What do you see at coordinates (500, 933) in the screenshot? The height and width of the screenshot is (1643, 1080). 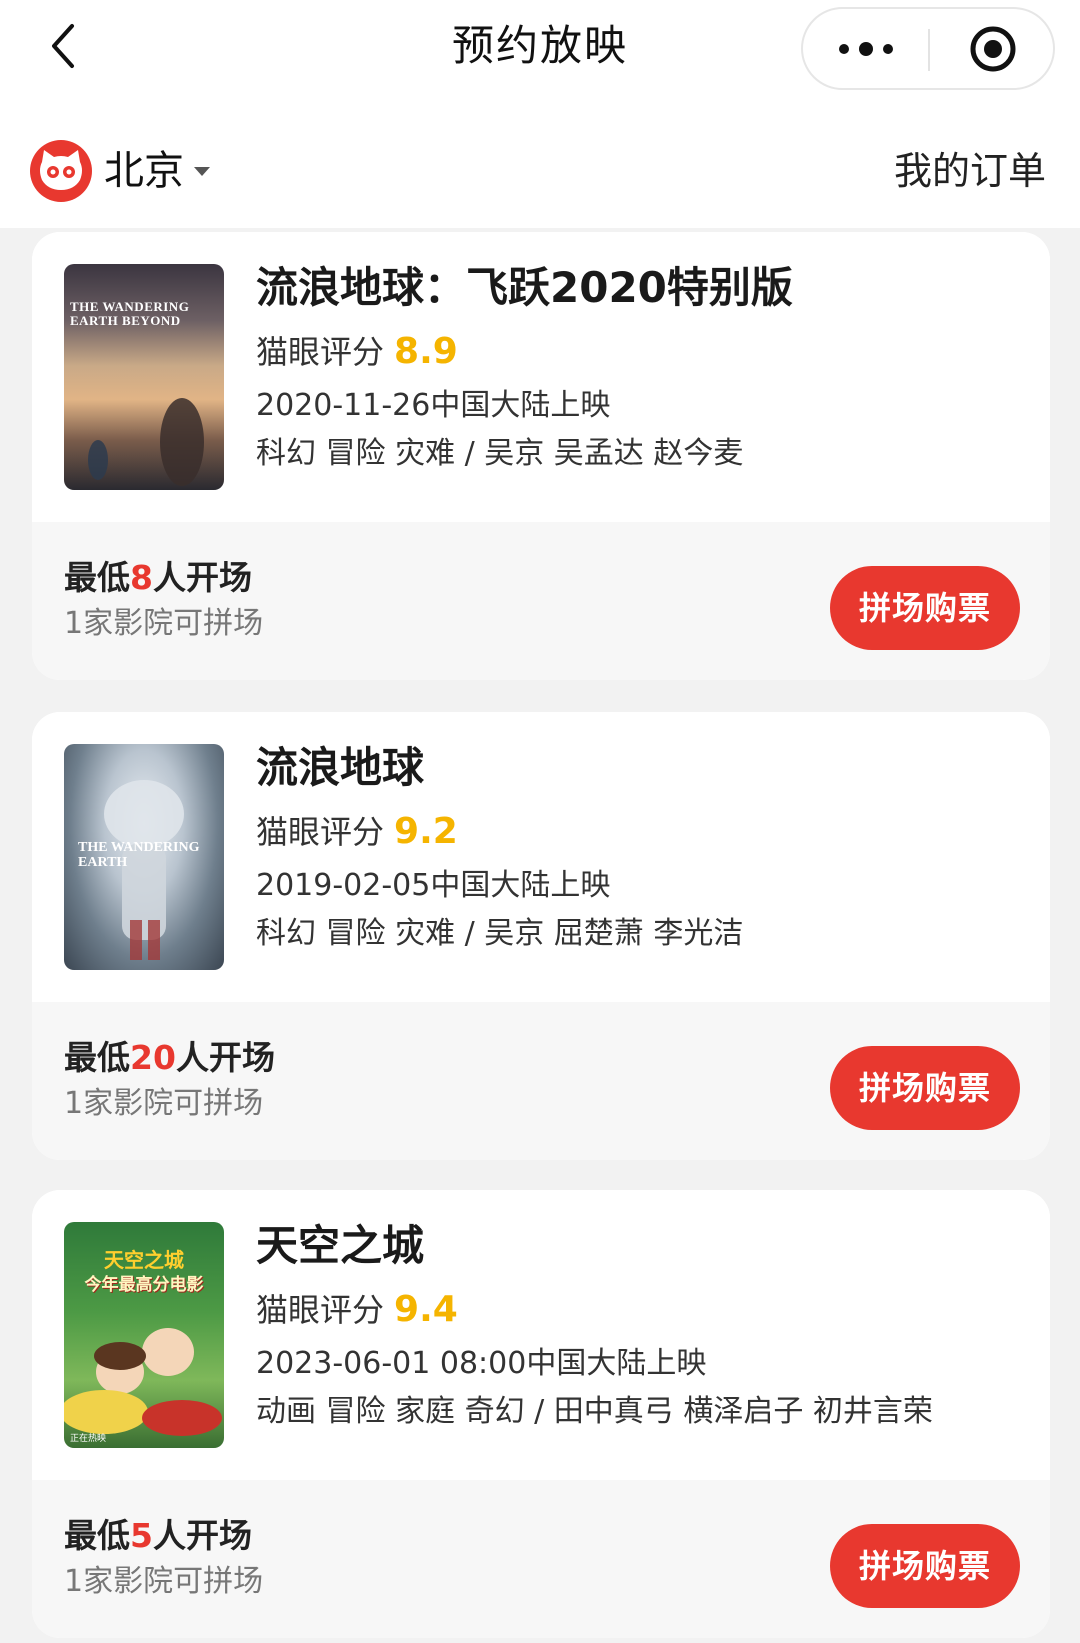 I see `genre-cast: 科幻 冒险 灾难 / 吴京 屈楚萧 李光洁` at bounding box center [500, 933].